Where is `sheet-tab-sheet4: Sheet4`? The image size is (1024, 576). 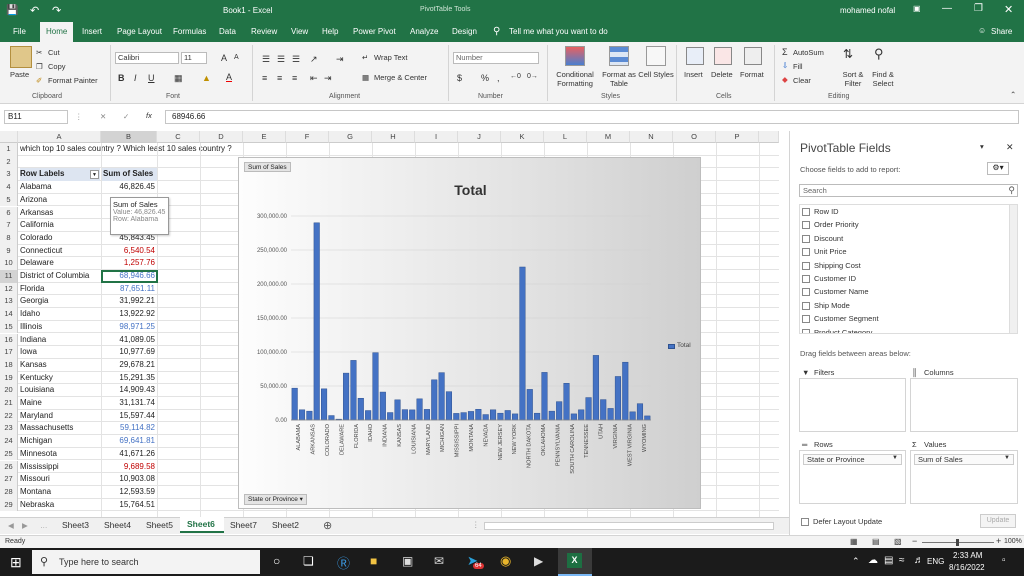 sheet-tab-sheet4: Sheet4 is located at coordinates (117, 525).